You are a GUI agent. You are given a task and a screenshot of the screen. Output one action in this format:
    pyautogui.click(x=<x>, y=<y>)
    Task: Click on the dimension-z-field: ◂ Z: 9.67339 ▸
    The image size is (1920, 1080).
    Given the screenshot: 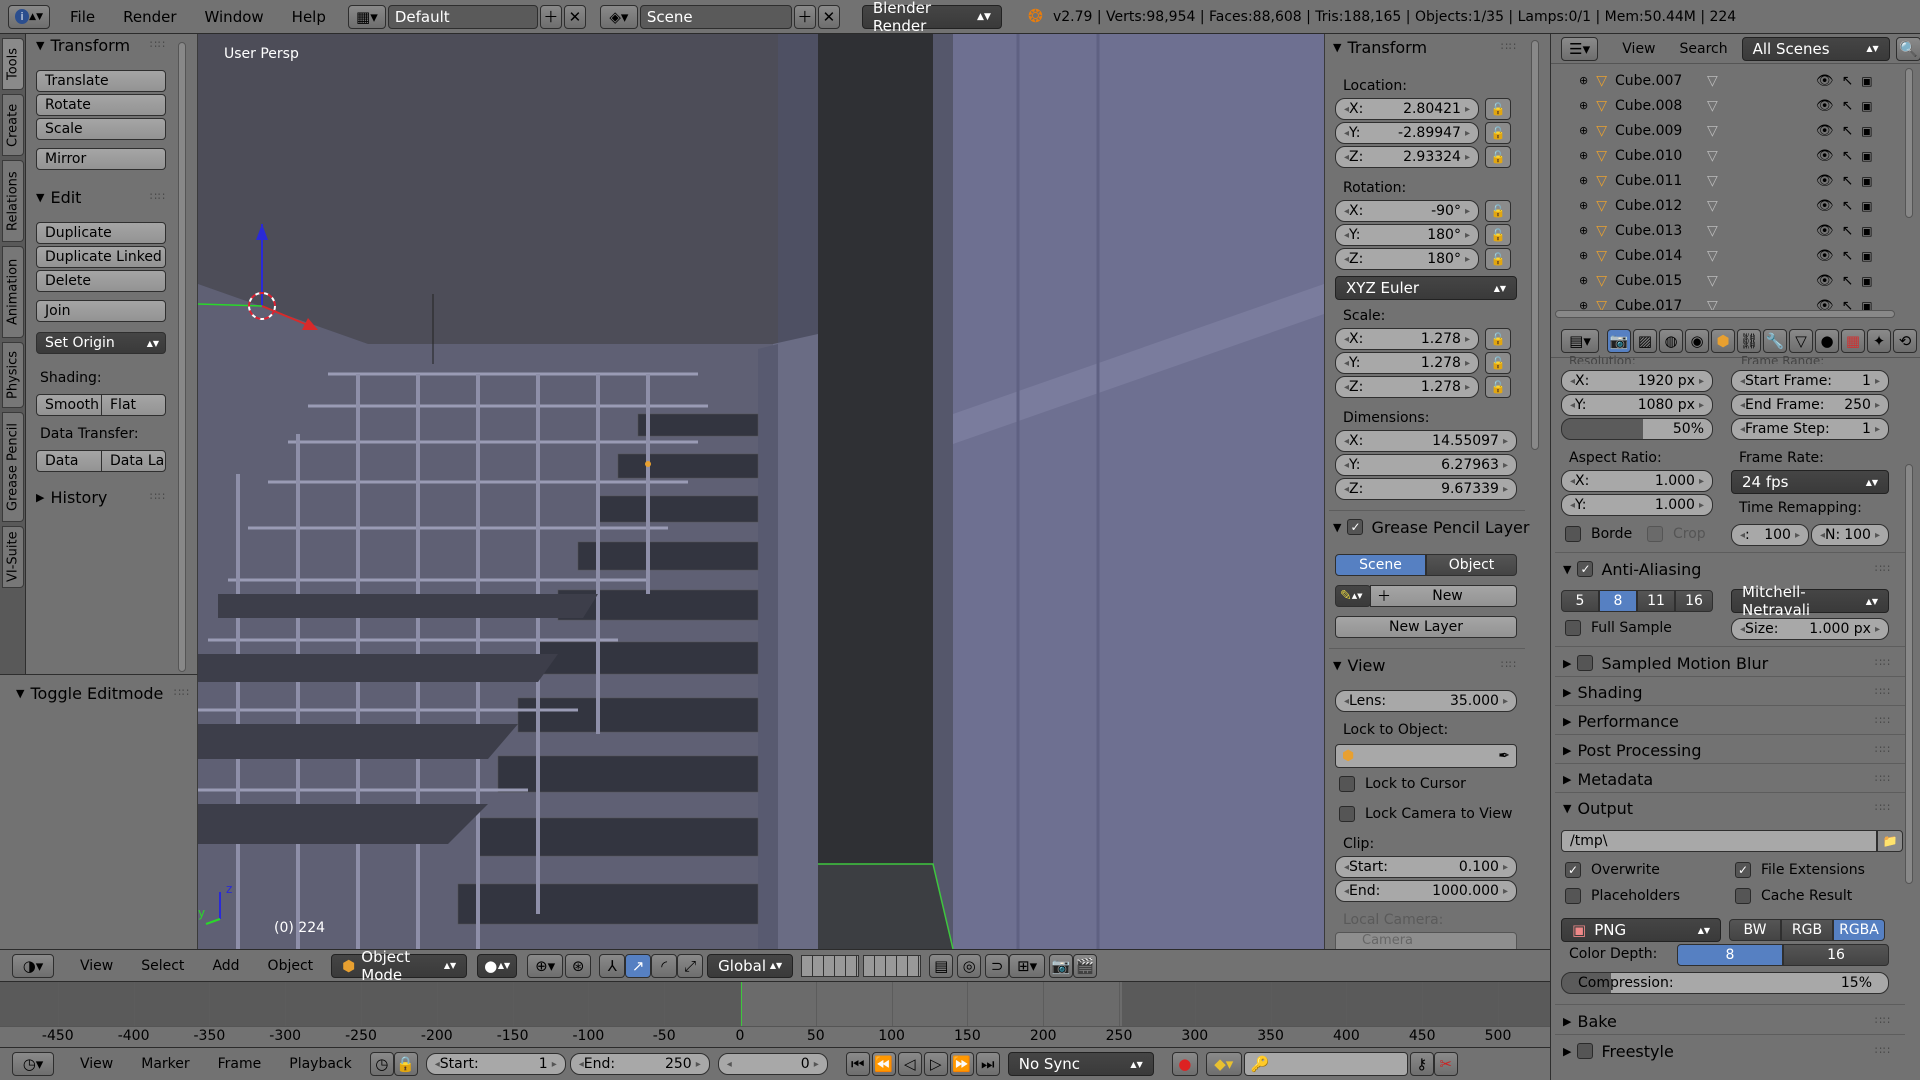 What is the action you would take?
    pyautogui.click(x=1426, y=489)
    